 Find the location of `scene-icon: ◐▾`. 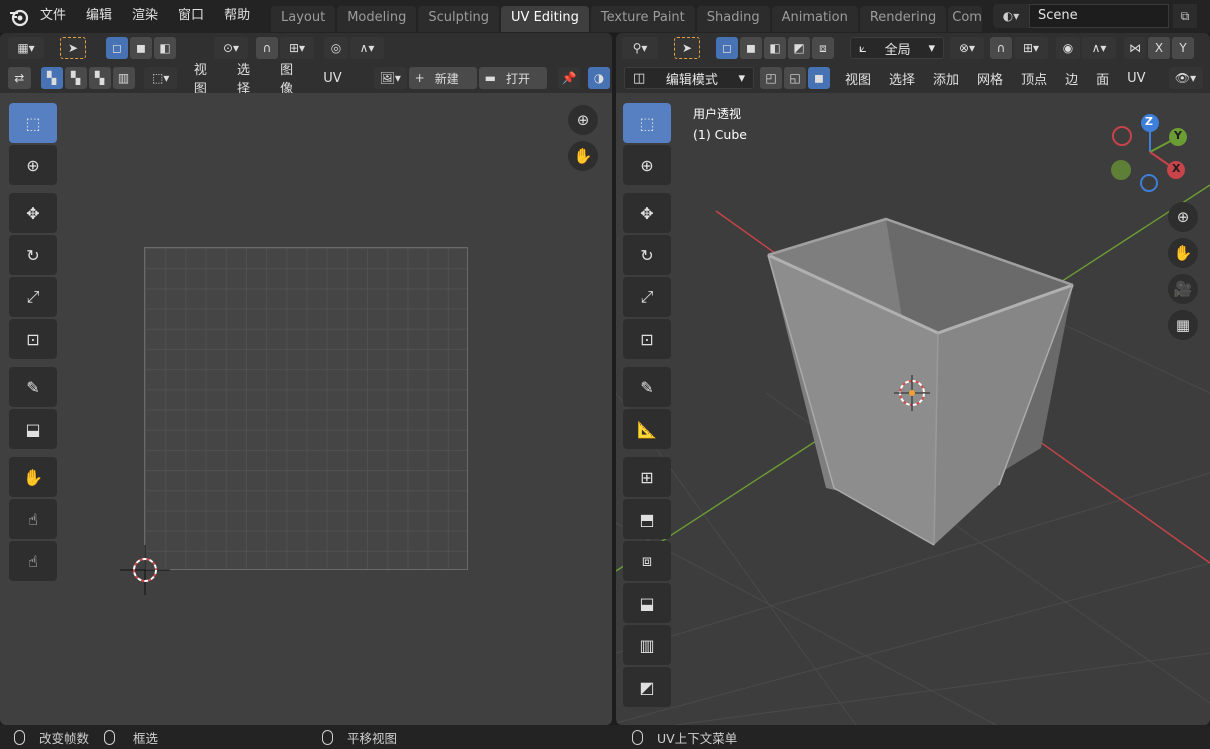

scene-icon: ◐▾ is located at coordinates (1011, 16).